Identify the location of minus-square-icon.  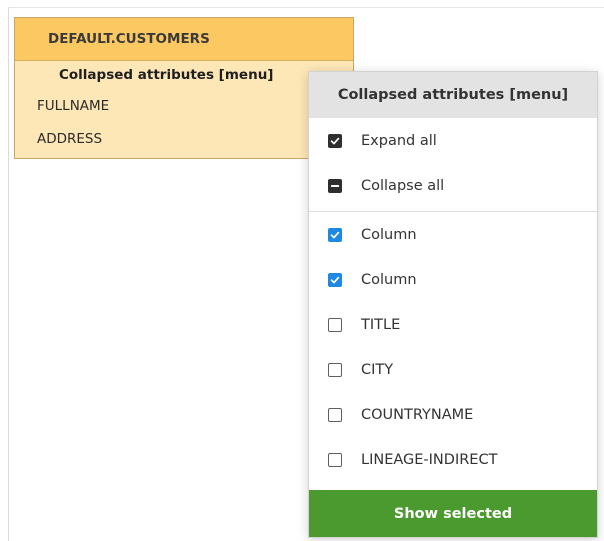
(335, 185).